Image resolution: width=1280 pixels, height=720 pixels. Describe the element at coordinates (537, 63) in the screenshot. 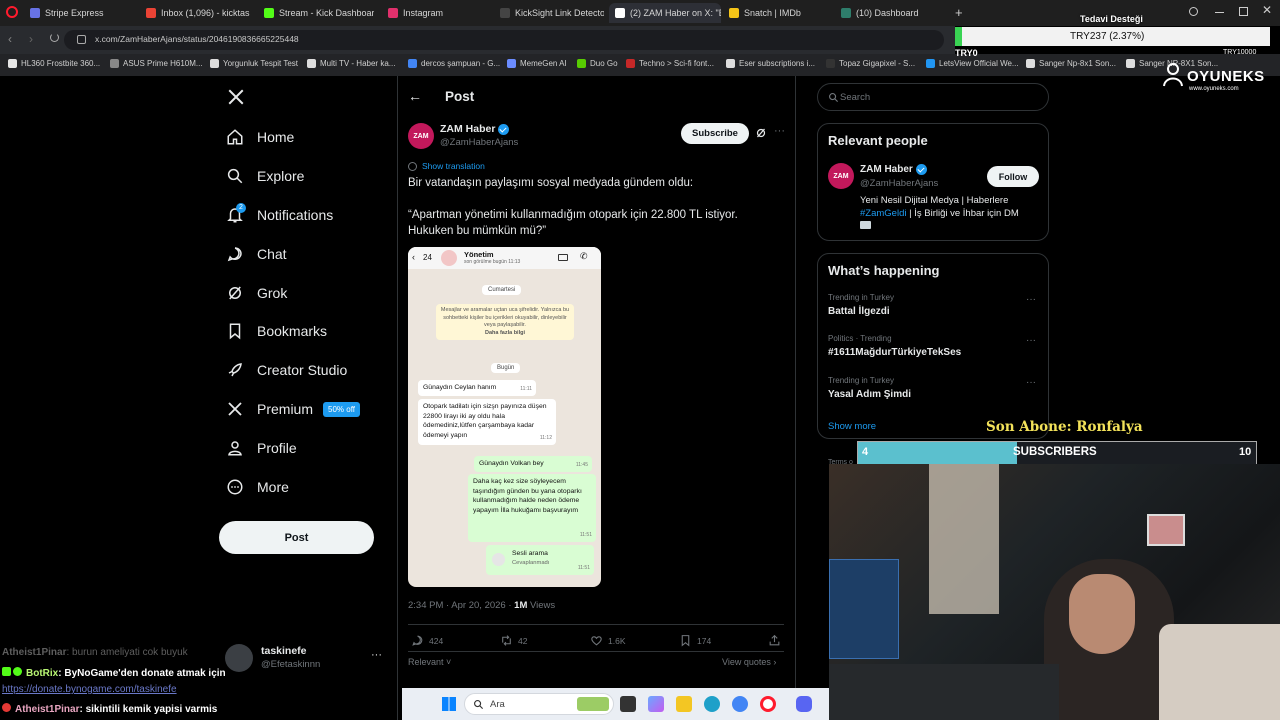

I see `bookmark-item: MemeGen AI` at that location.